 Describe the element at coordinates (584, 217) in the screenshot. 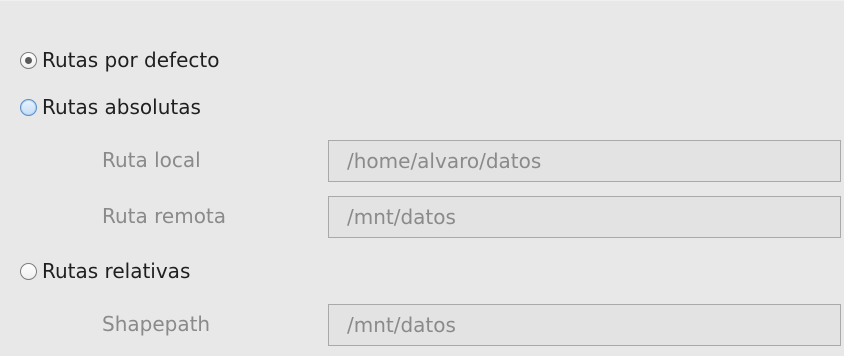

I see `remote-path-input` at that location.